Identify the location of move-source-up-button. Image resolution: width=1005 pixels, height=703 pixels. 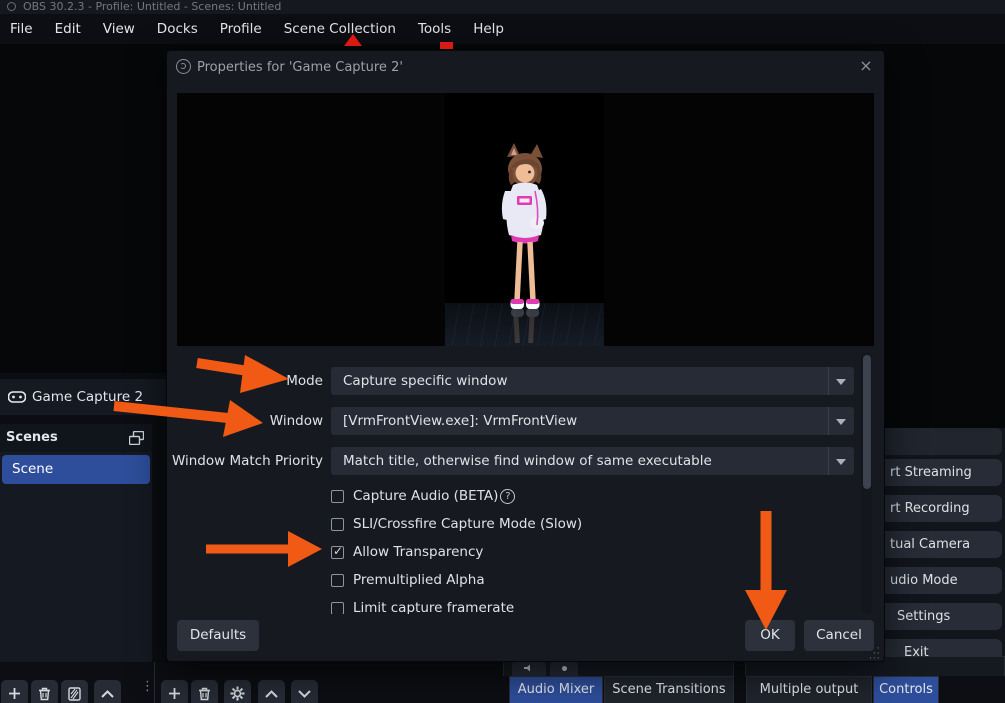
(271, 691).